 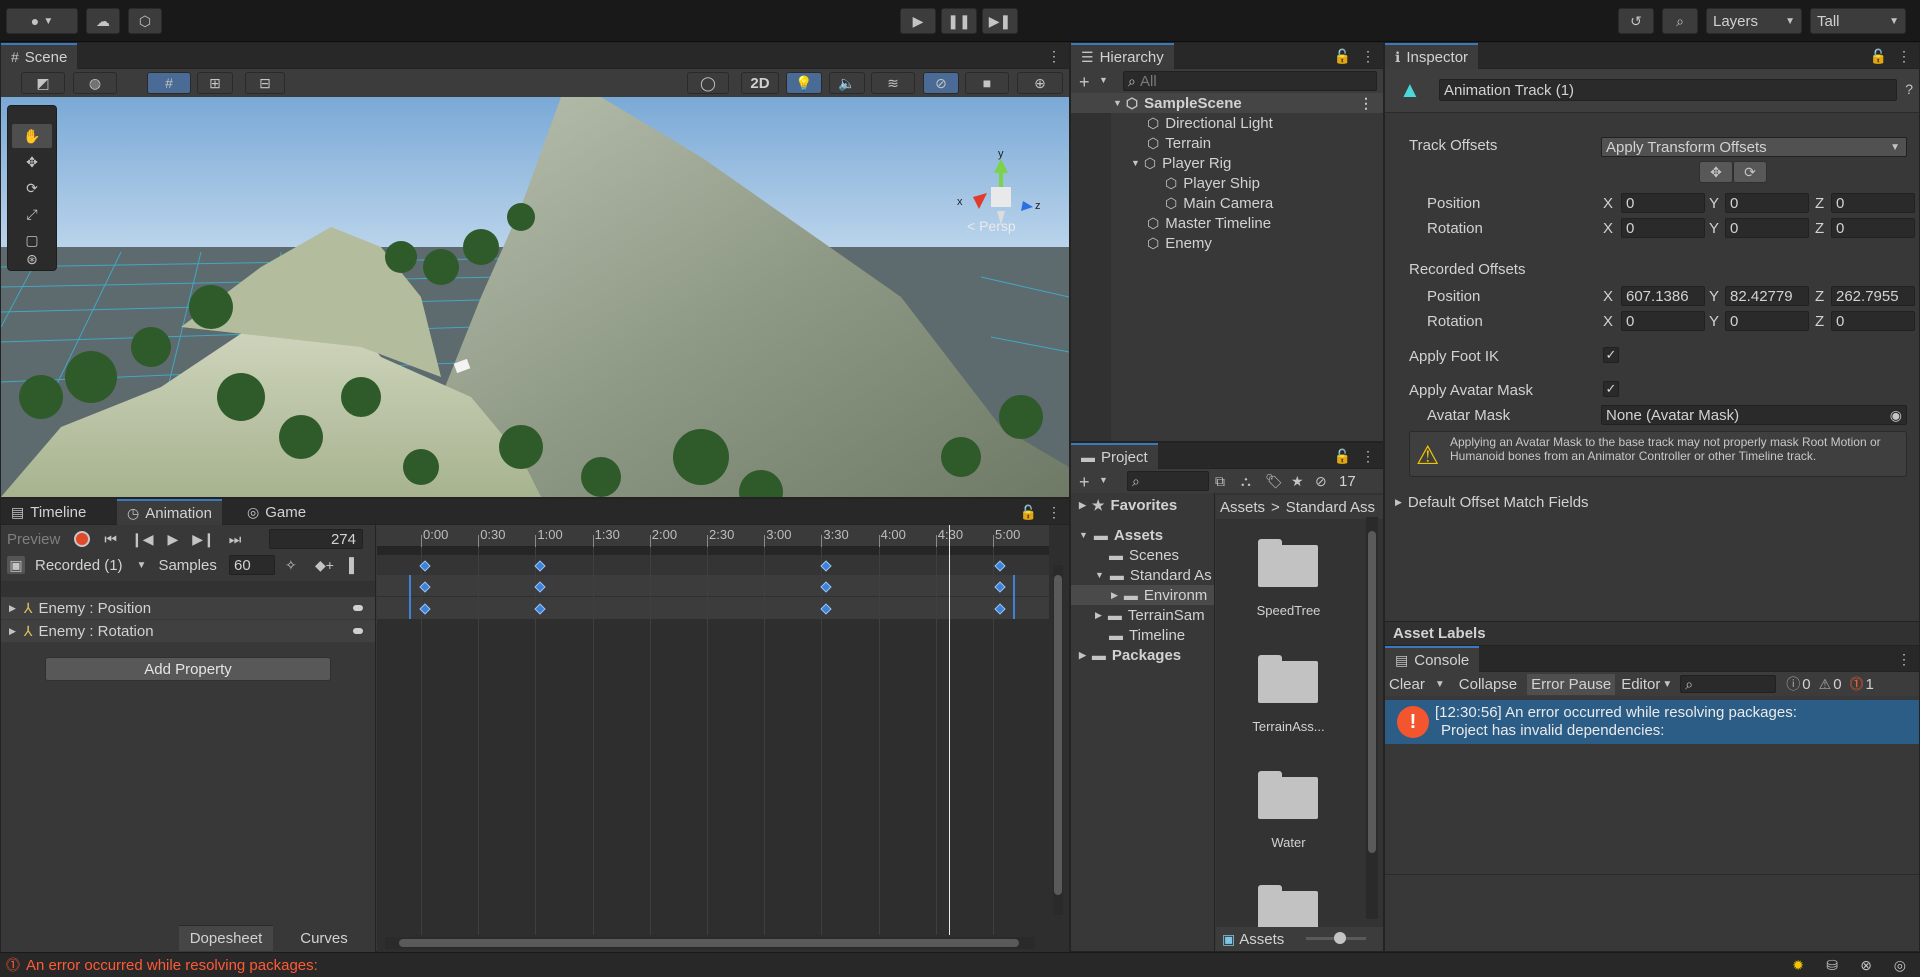 I want to click on curves-tab: Curves, so click(x=324, y=938).